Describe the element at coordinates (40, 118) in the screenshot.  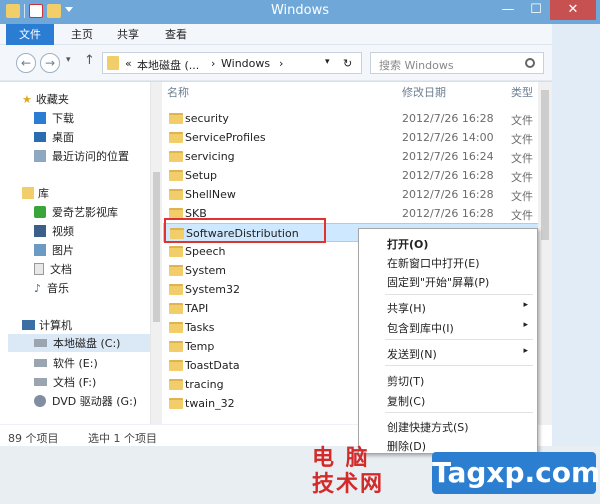
I see `download-icon` at that location.